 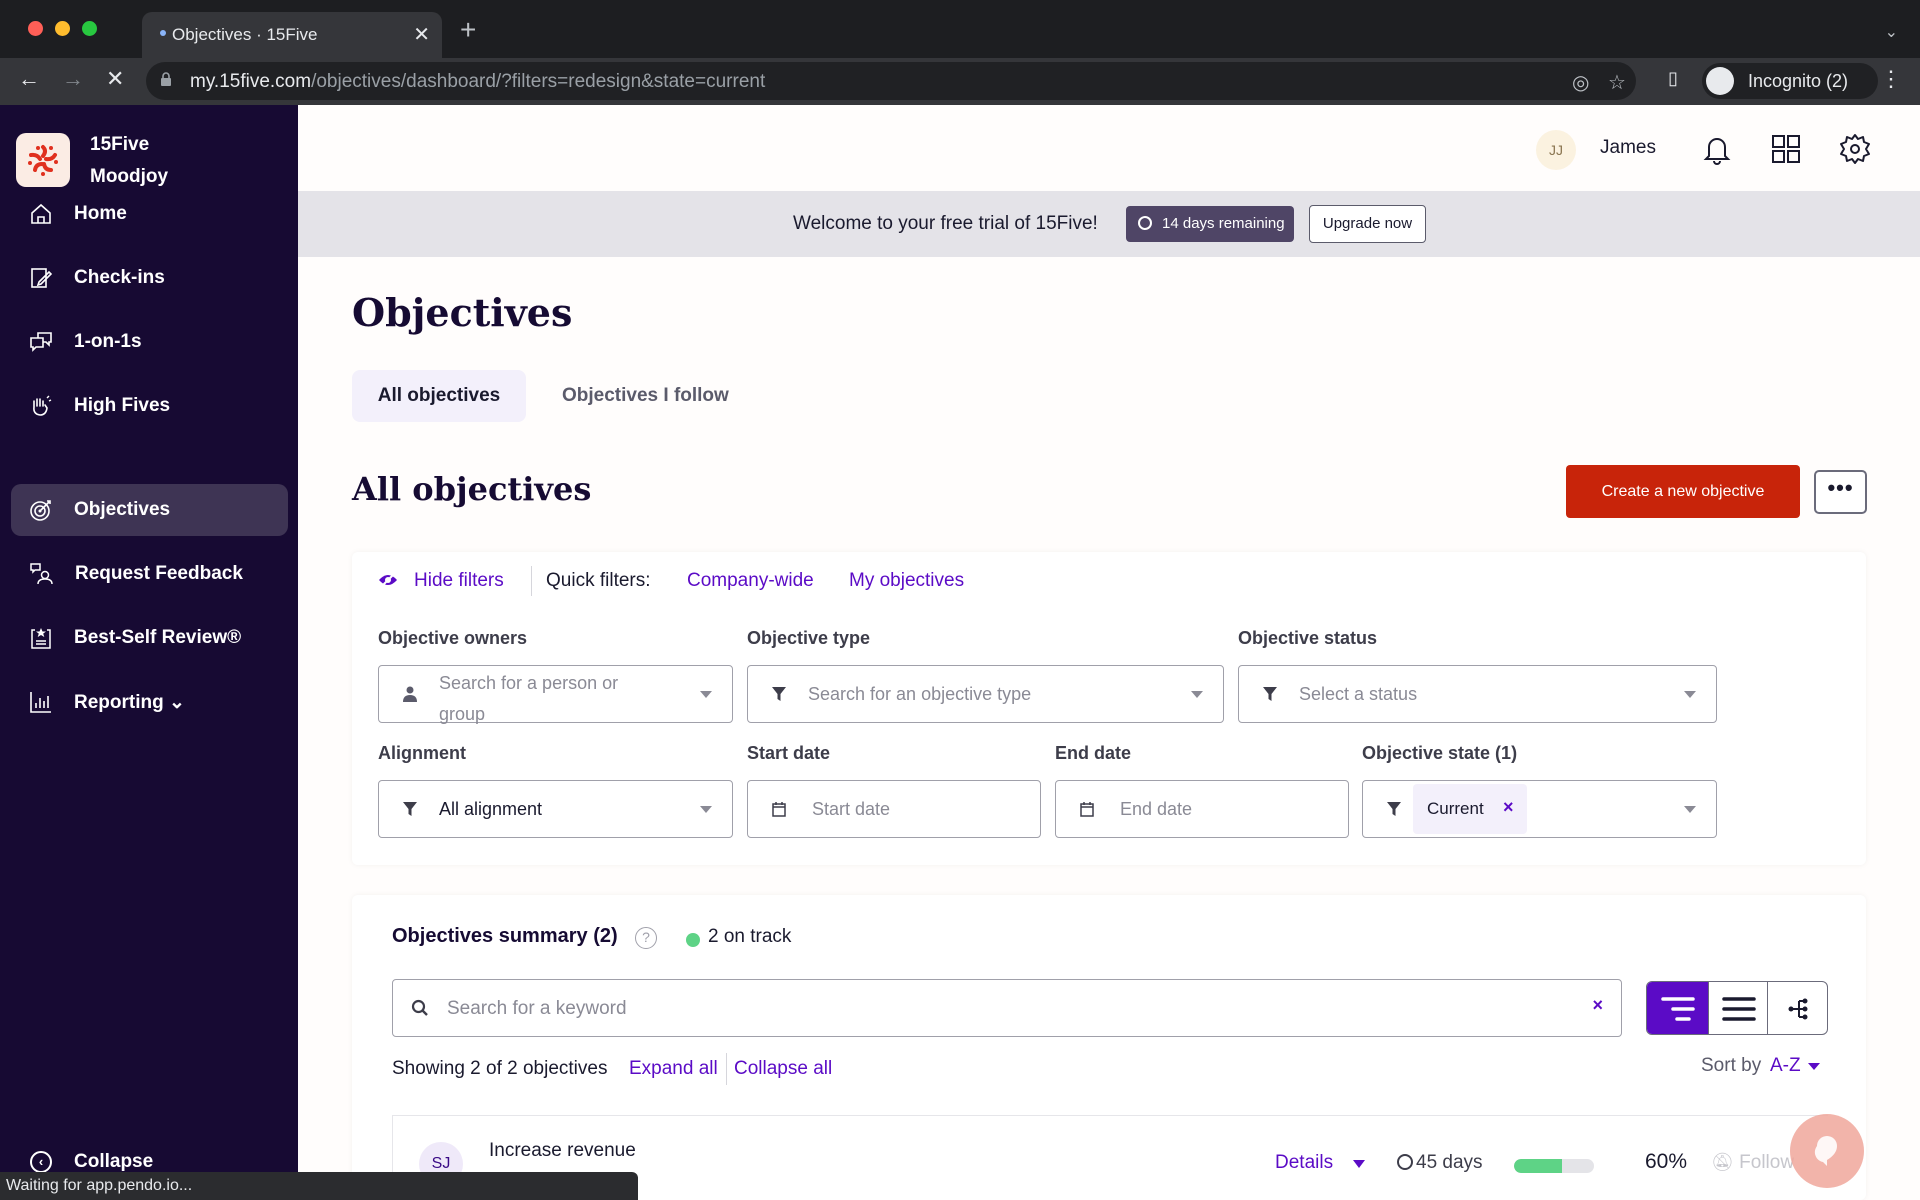 I want to click on sidebar-item-label: Request Feedback, so click(x=159, y=573).